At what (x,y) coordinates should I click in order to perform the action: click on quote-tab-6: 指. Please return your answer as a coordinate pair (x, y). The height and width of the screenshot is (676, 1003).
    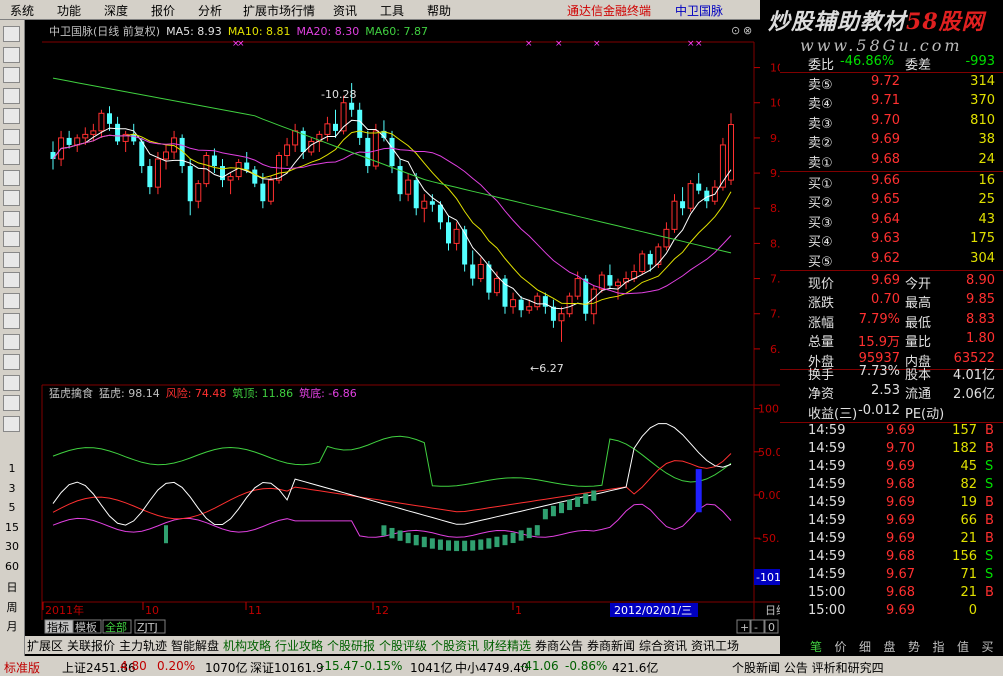
    Looking at the image, I should click on (939, 646).